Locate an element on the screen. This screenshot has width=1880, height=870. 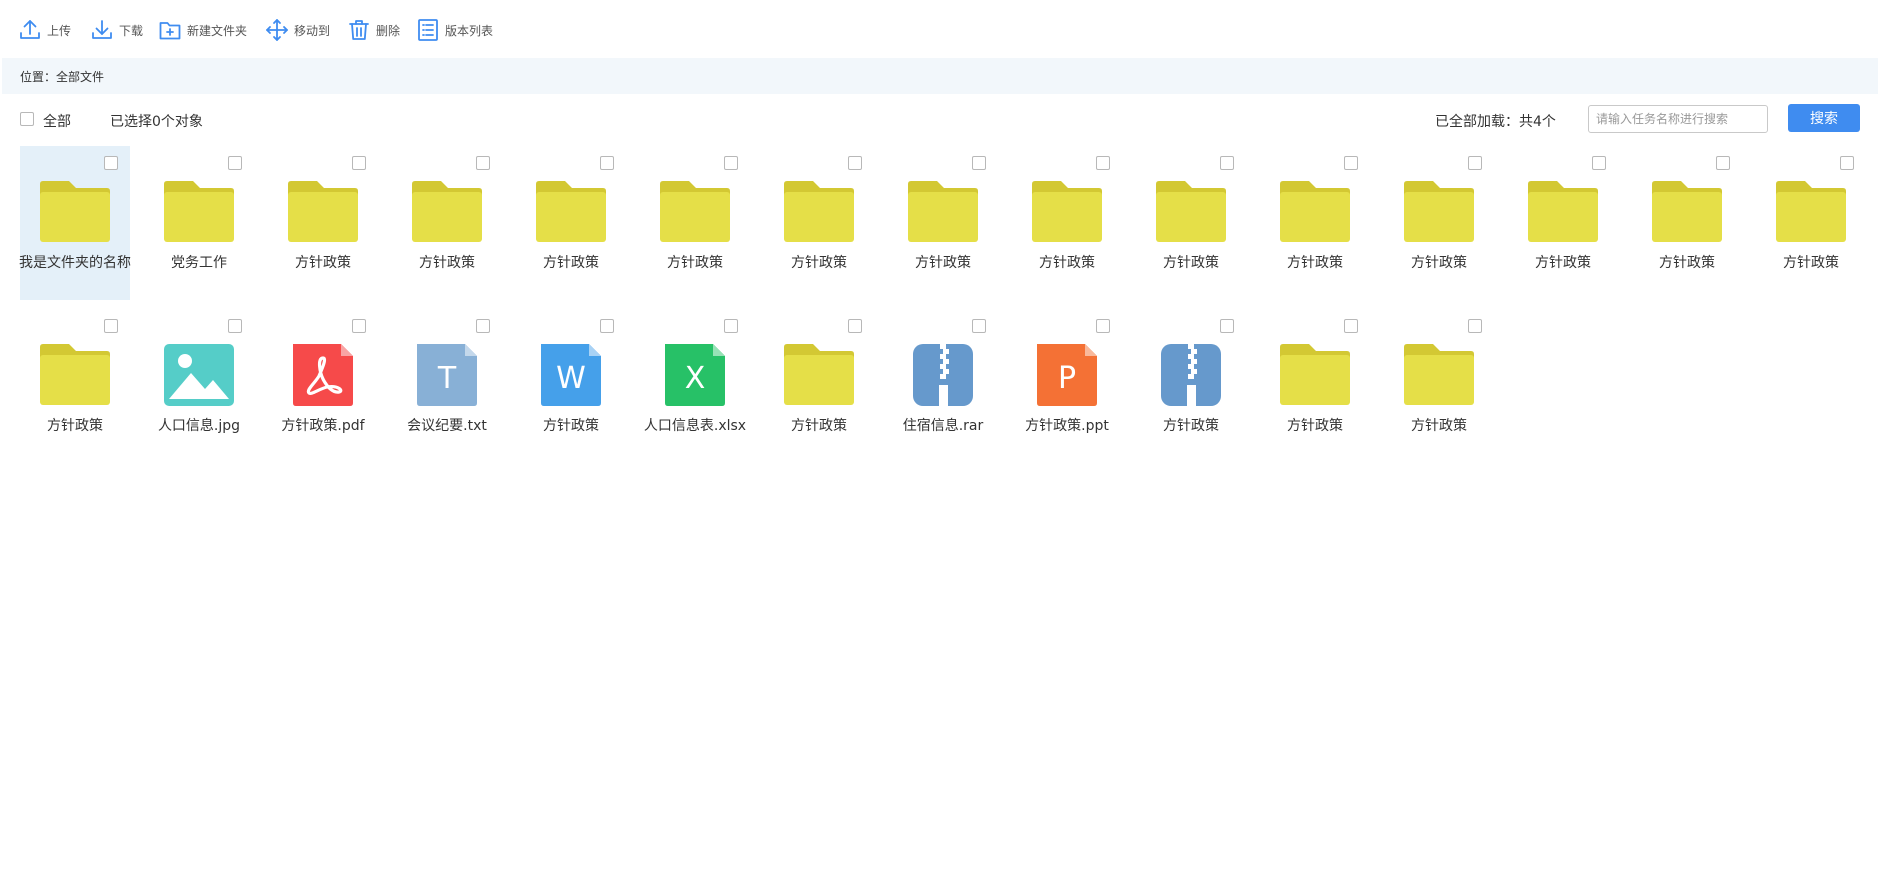
file-item: T 会议纪要.txt is located at coordinates (447, 386).